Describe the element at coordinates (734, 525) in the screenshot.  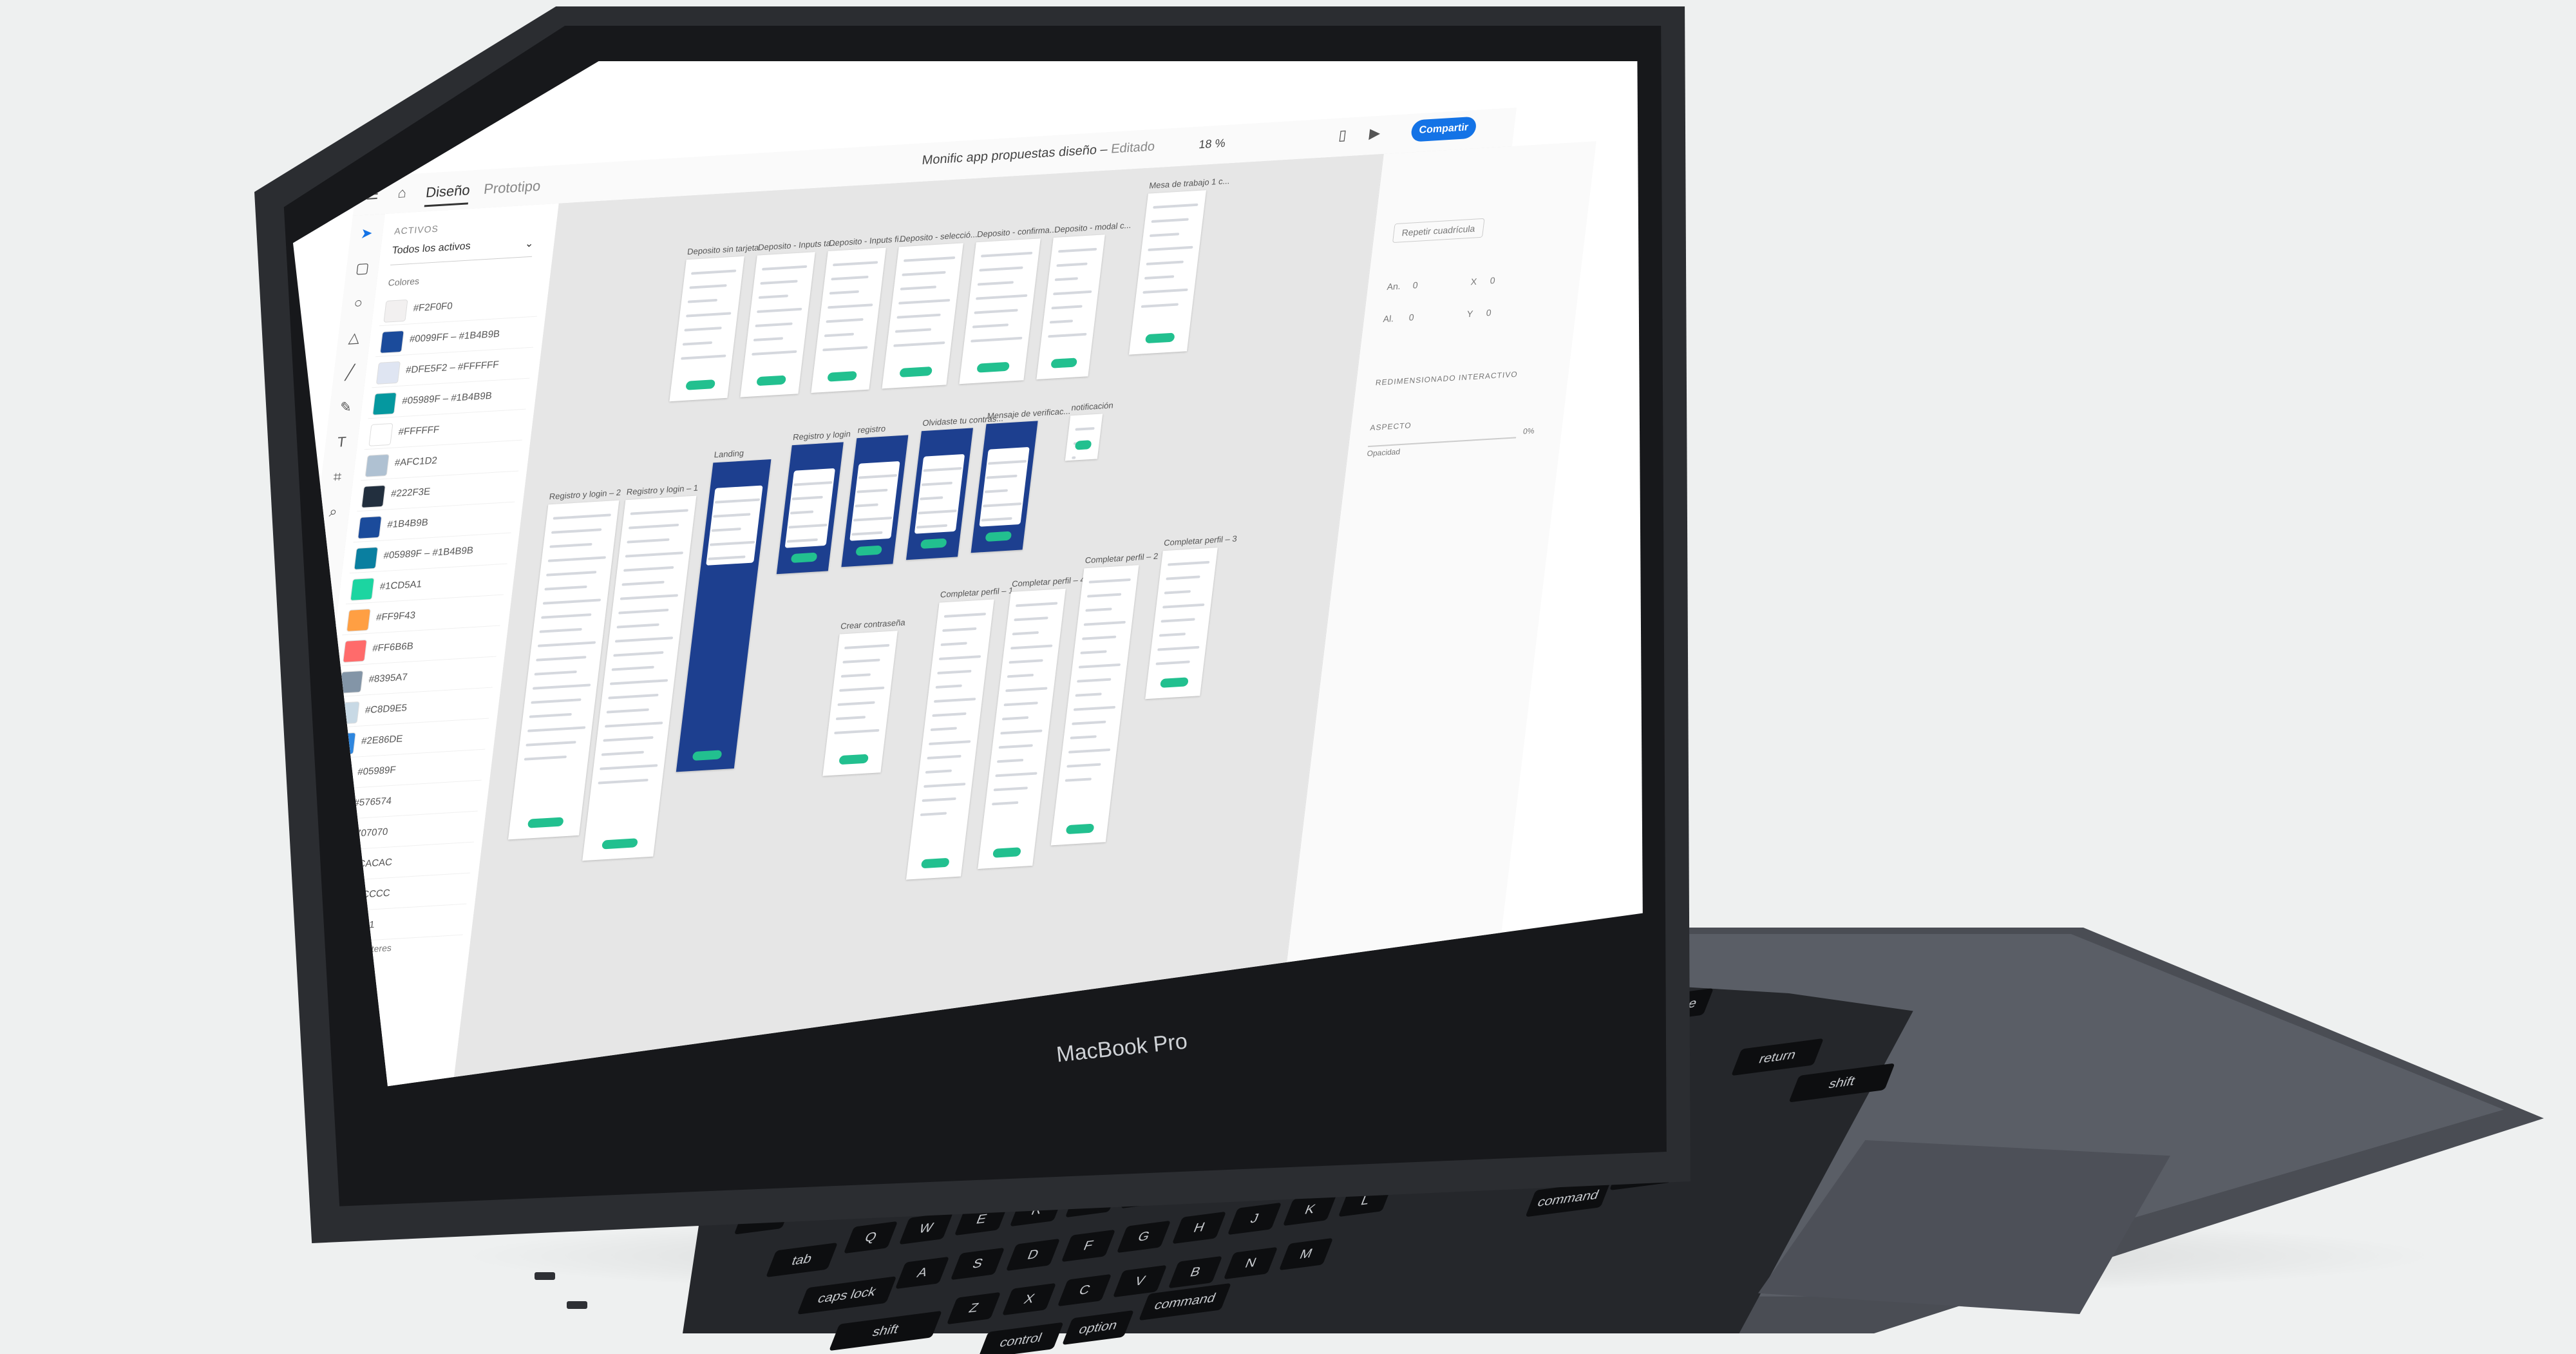
I see `artboard-card` at that location.